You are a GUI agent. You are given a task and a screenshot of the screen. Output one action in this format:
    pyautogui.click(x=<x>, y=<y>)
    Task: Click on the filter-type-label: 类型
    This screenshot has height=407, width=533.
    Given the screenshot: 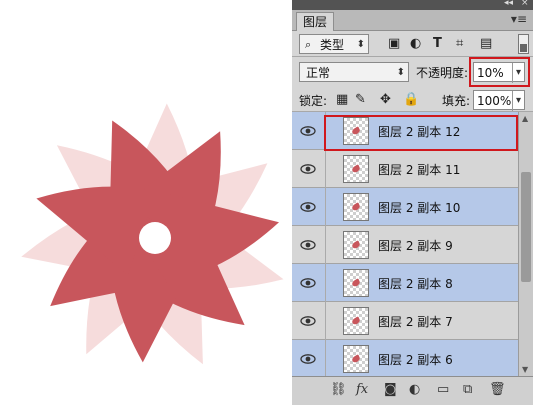 What is the action you would take?
    pyautogui.click(x=332, y=45)
    